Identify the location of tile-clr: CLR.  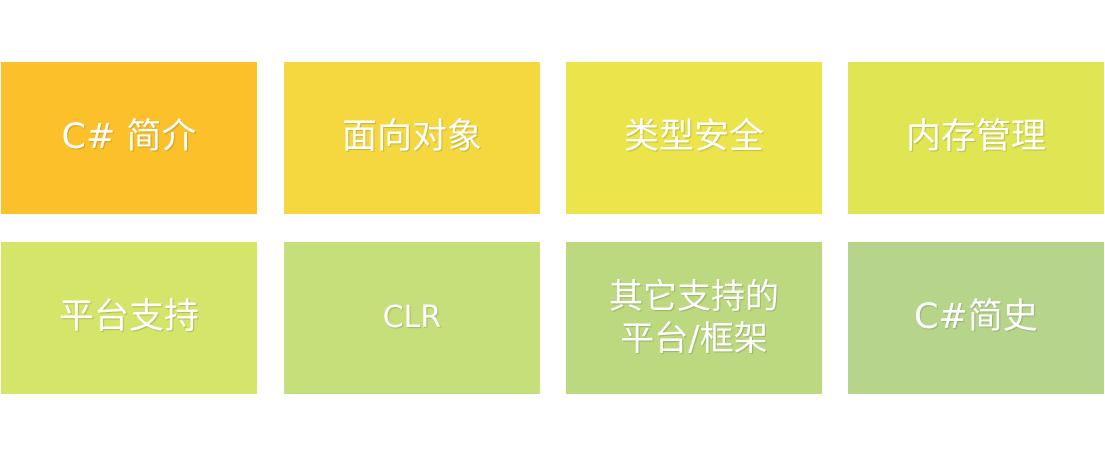
(412, 318).